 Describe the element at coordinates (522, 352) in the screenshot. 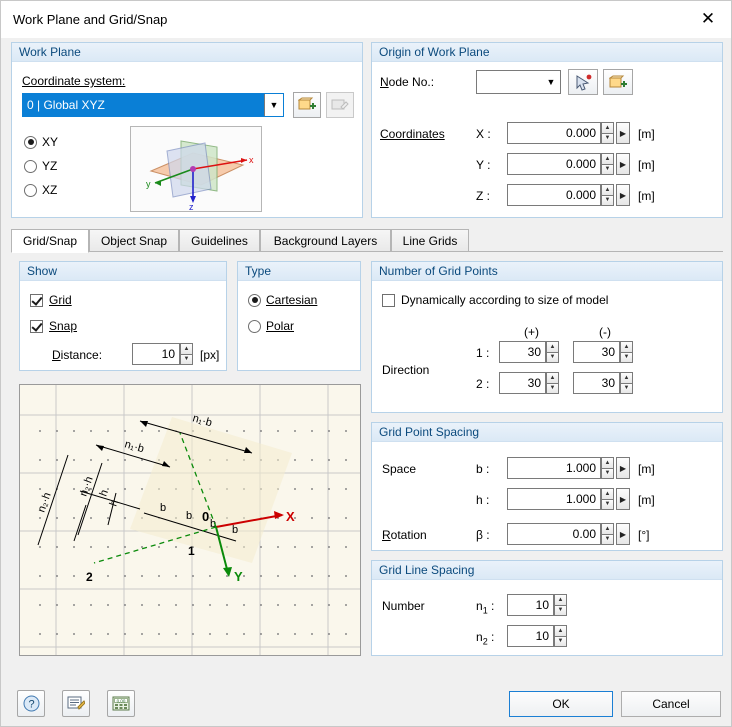

I see `direction-1-plus-input` at that location.